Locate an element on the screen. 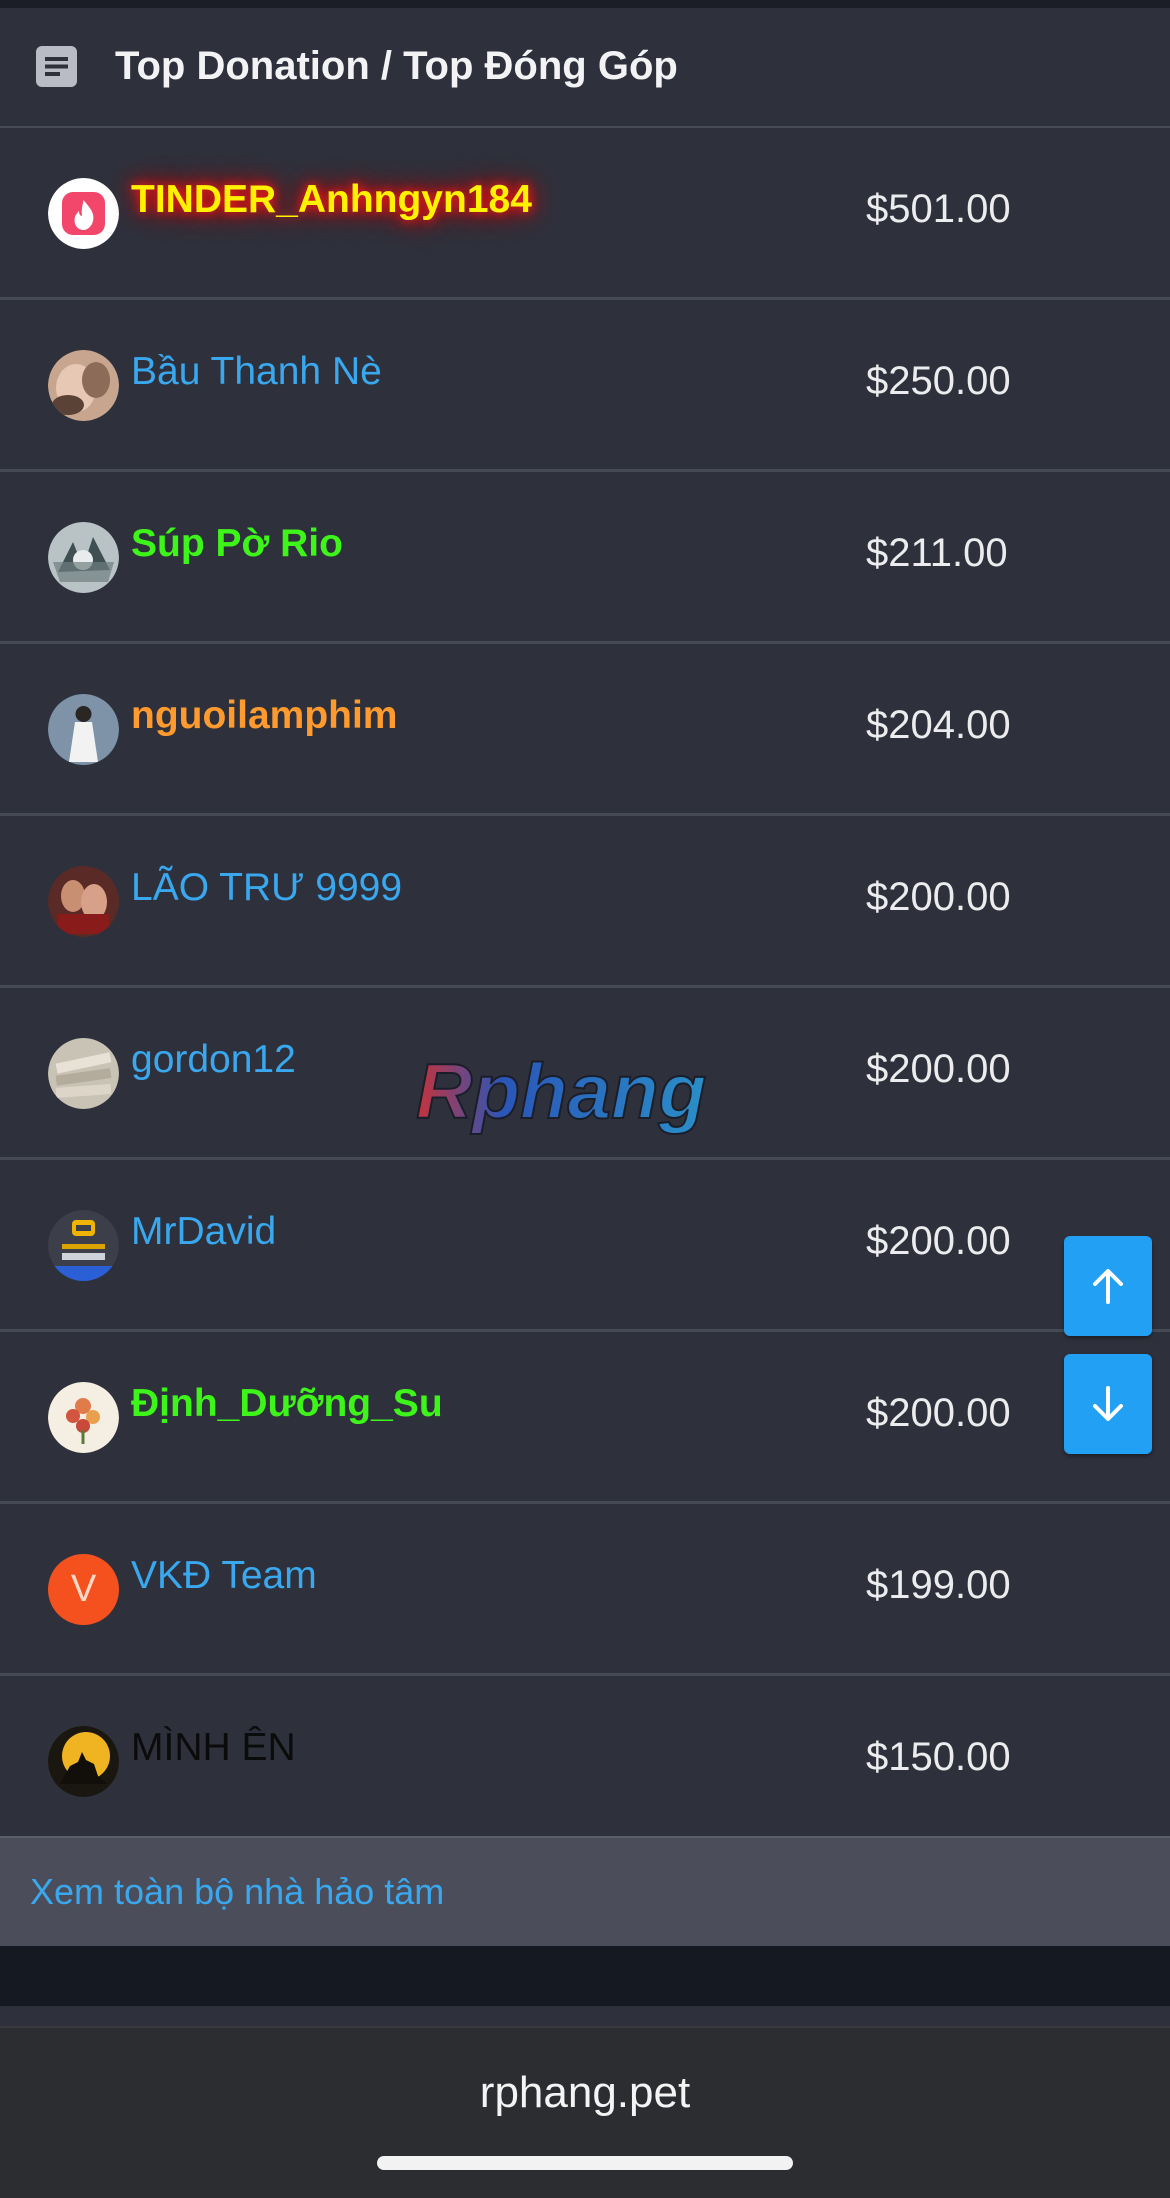  page-title: Top Donation / Top Đóng Góp is located at coordinates (396, 66).